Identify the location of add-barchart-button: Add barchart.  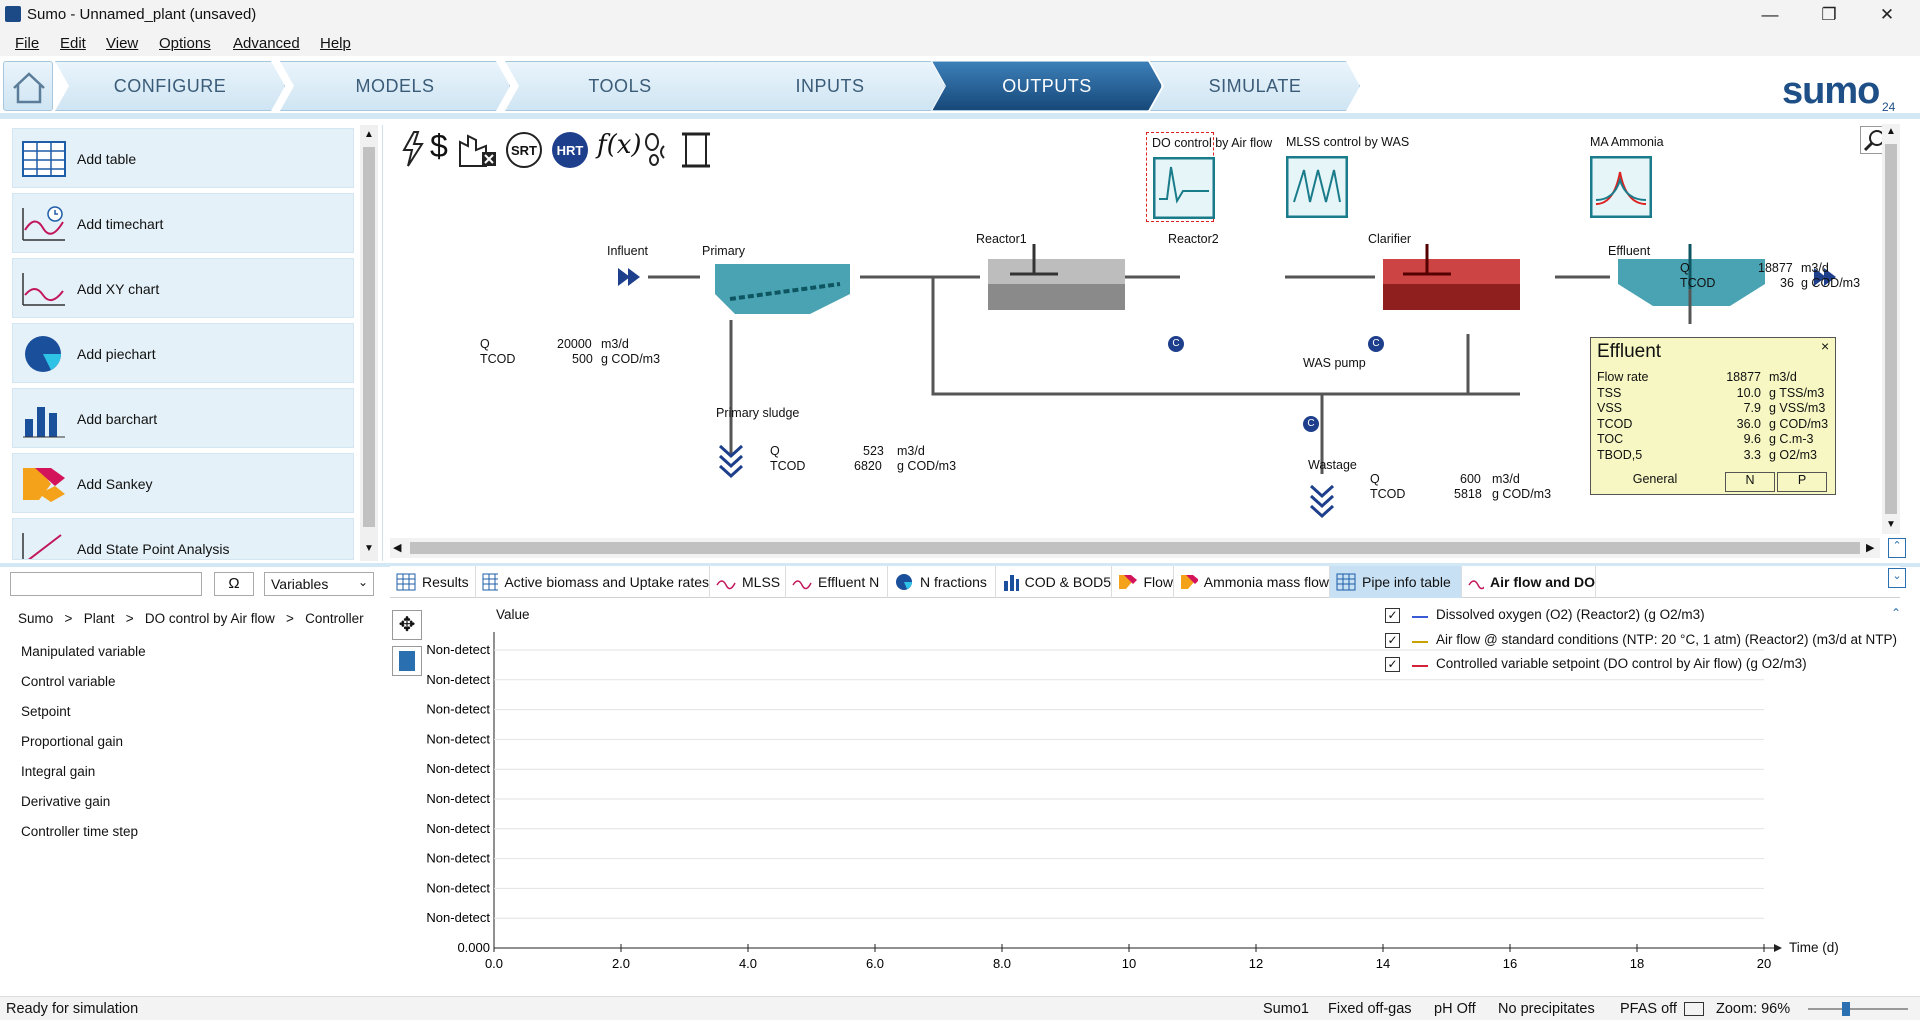
(183, 418).